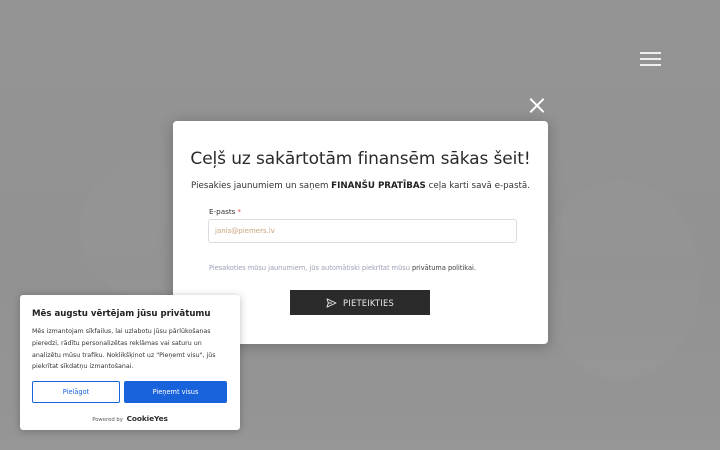  What do you see at coordinates (331, 302) in the screenshot?
I see `send-icon` at bounding box center [331, 302].